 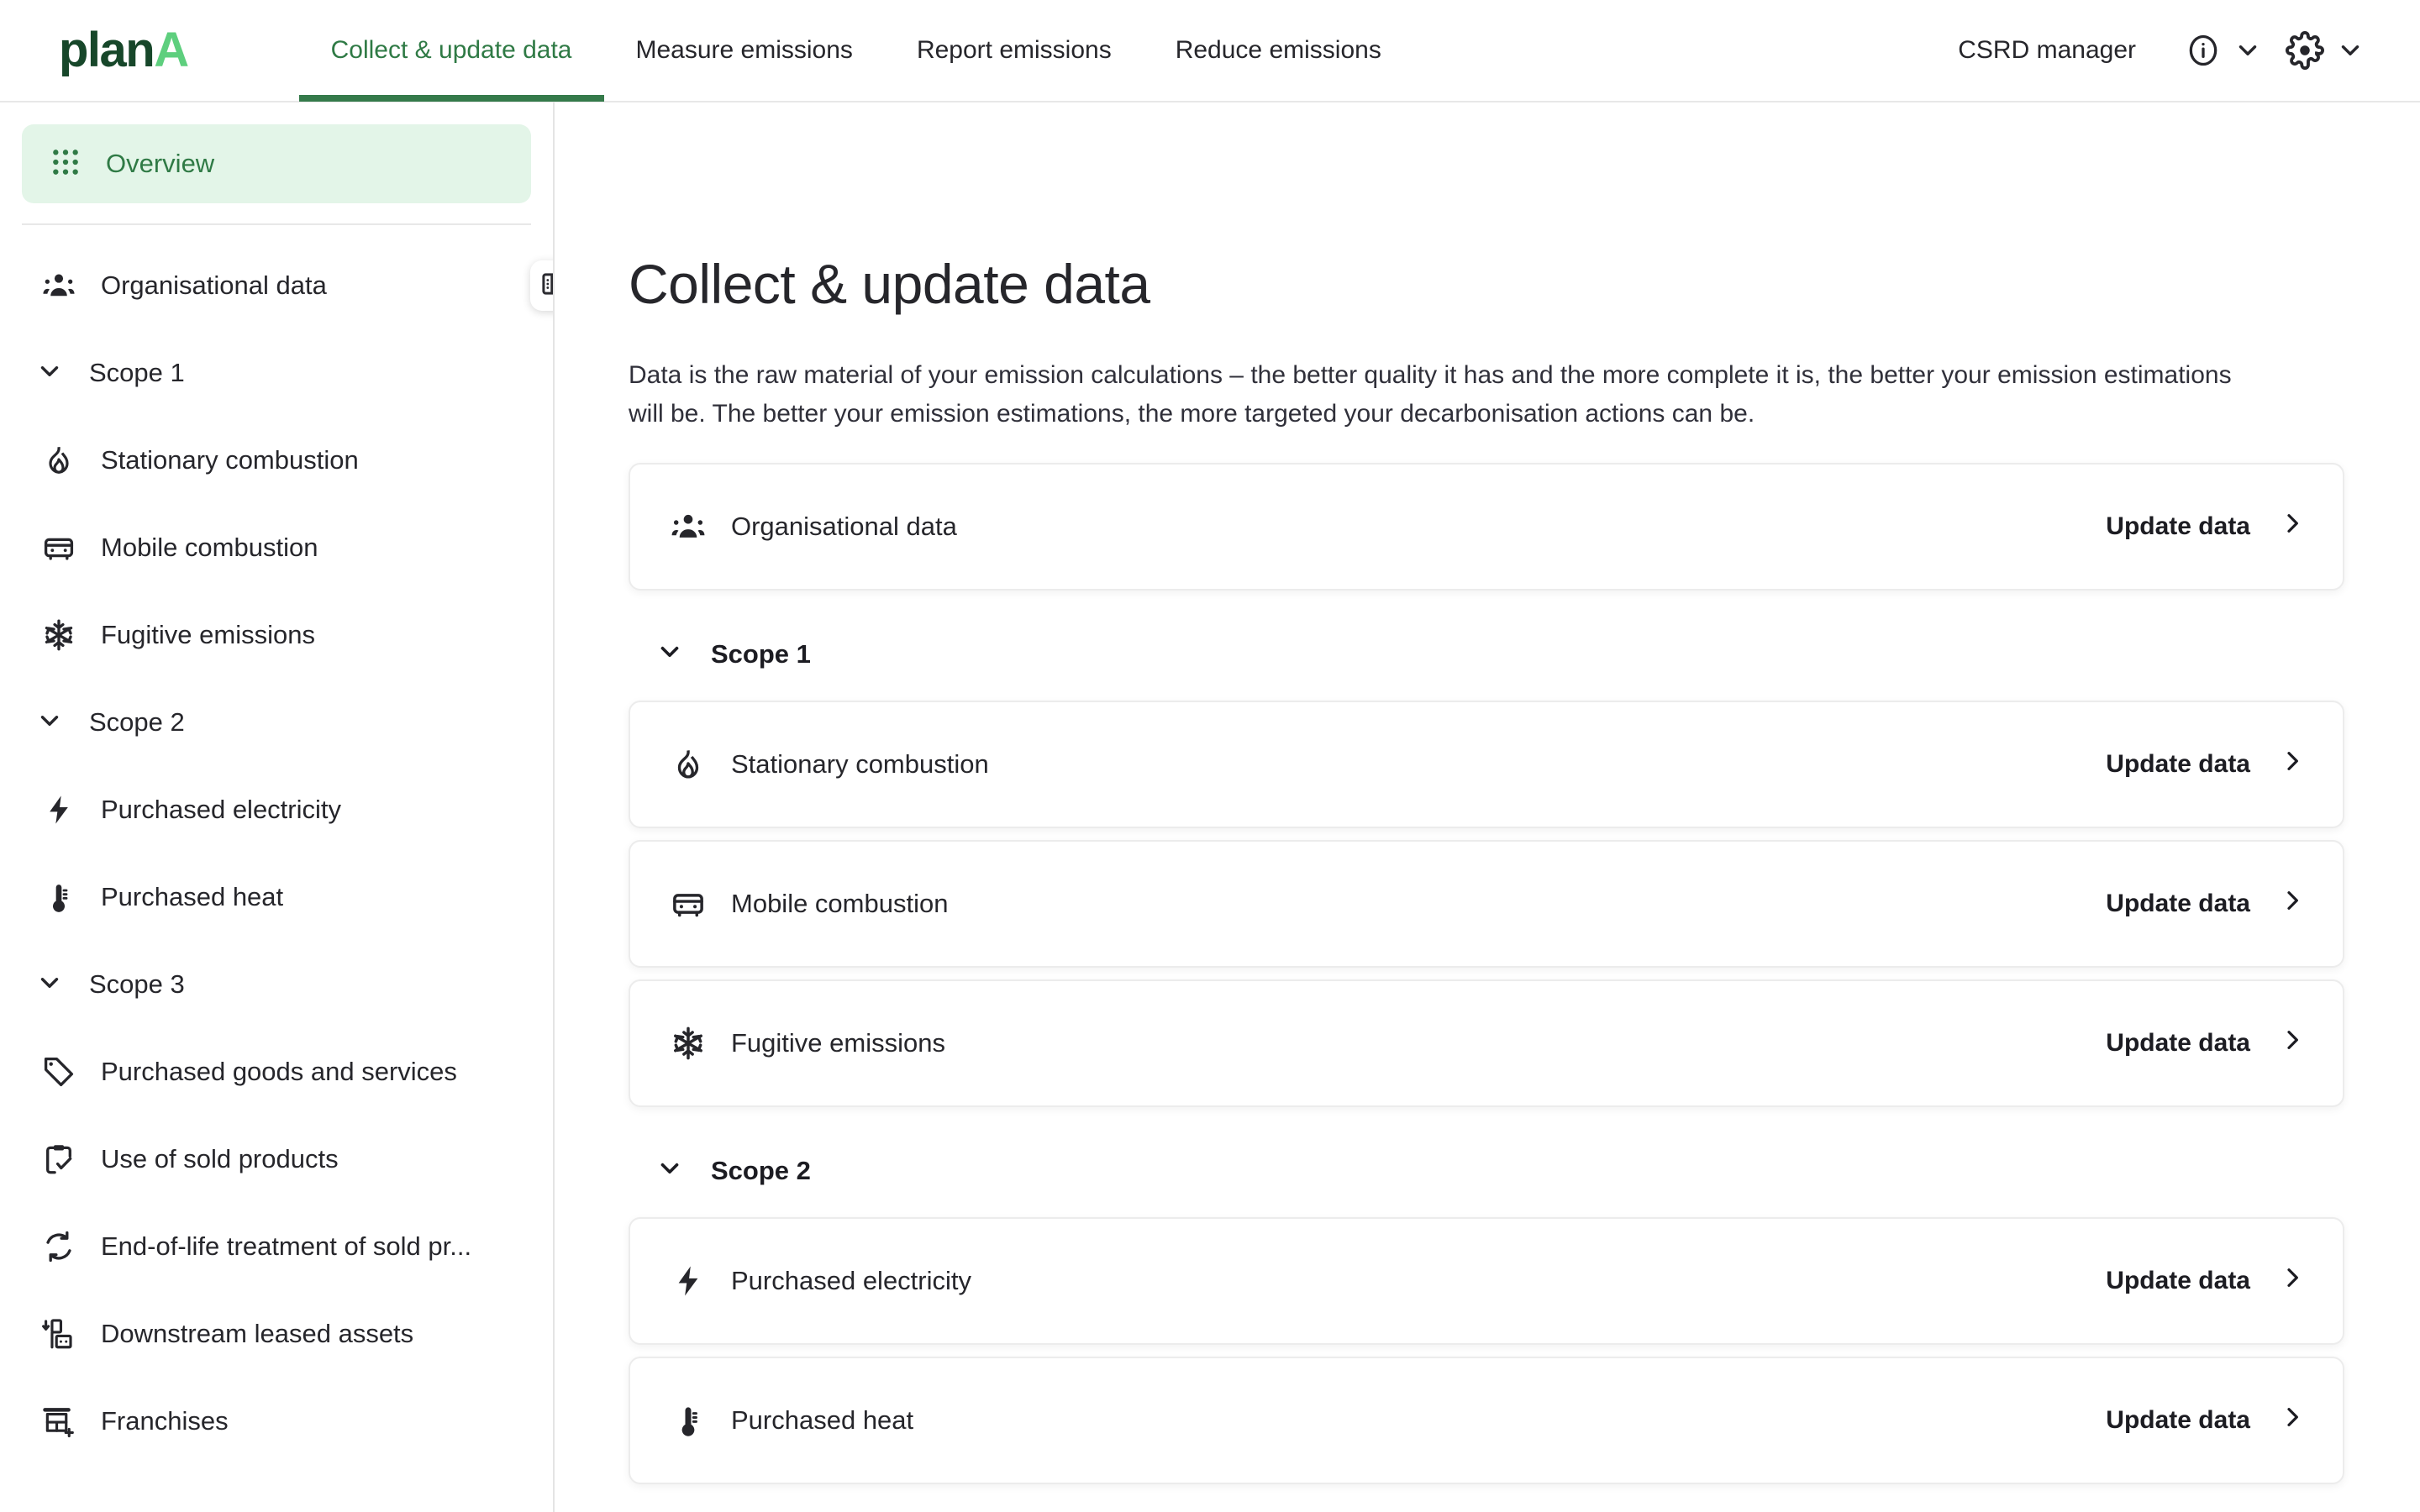 I want to click on downstream-assets-icon, so click(x=58, y=1333).